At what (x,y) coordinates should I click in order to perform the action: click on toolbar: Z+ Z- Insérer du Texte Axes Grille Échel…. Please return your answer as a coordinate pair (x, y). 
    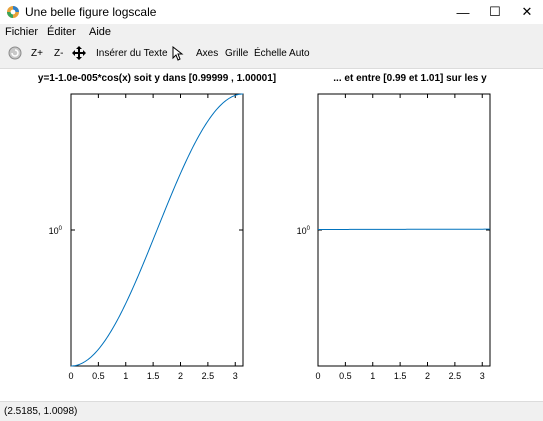
    Looking at the image, I should click on (271, 54).